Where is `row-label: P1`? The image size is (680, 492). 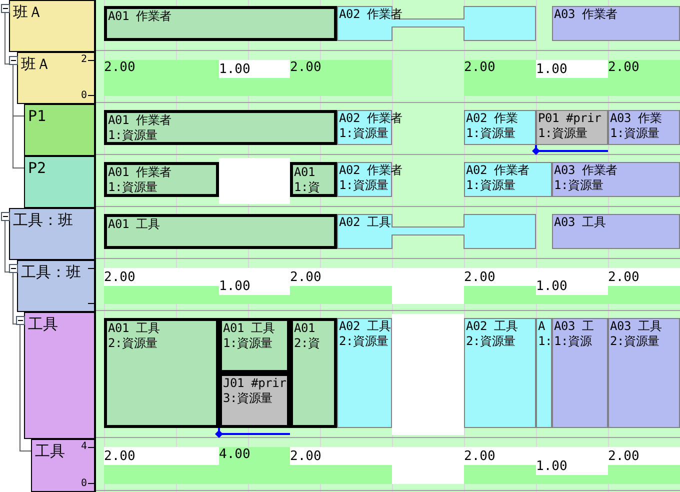 row-label: P1 is located at coordinates (37, 116).